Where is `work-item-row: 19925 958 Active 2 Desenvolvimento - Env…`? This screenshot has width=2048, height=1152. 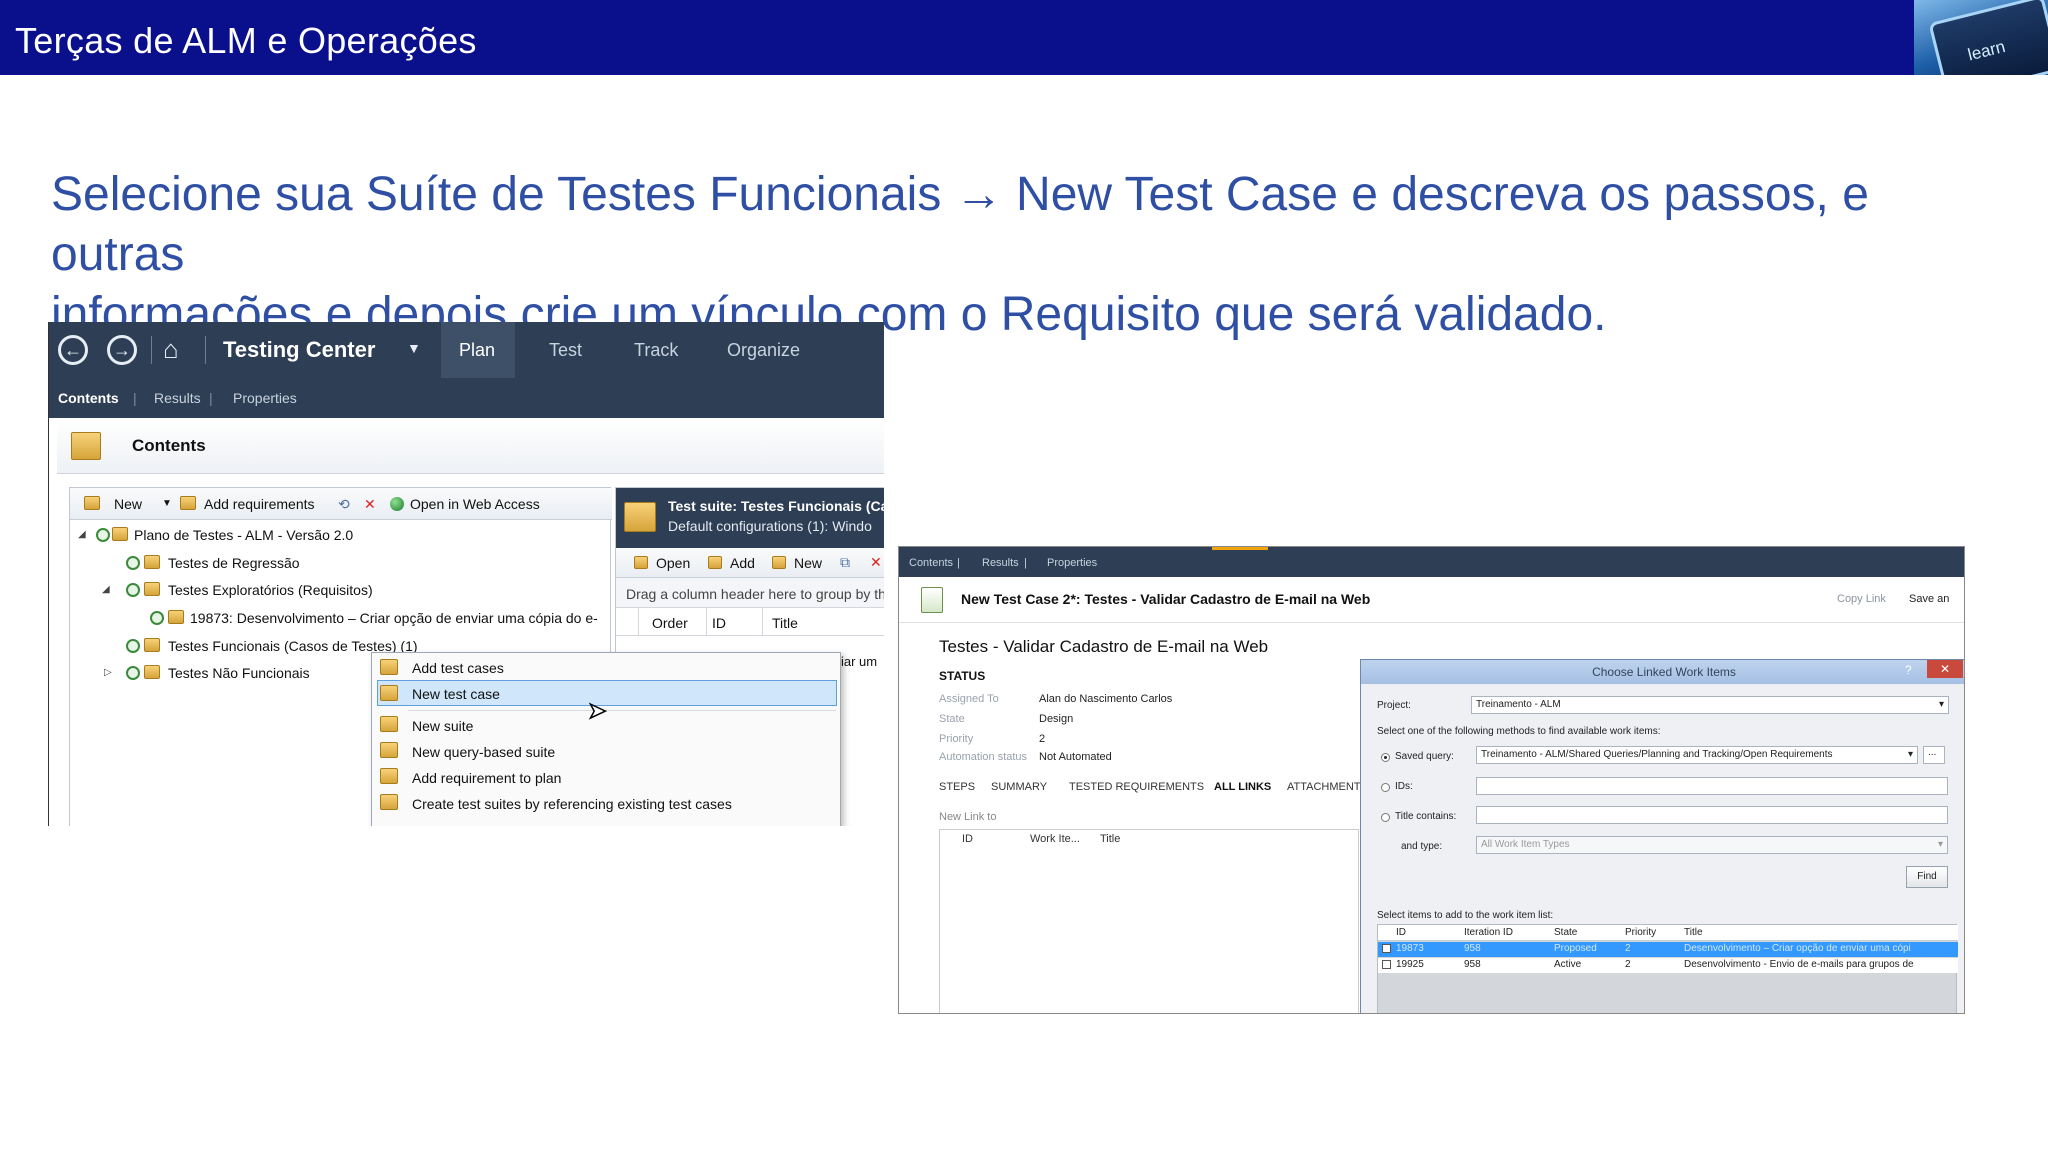
work-item-row: 19925 958 Active 2 Desenvolvimento - Env… is located at coordinates (1668, 965).